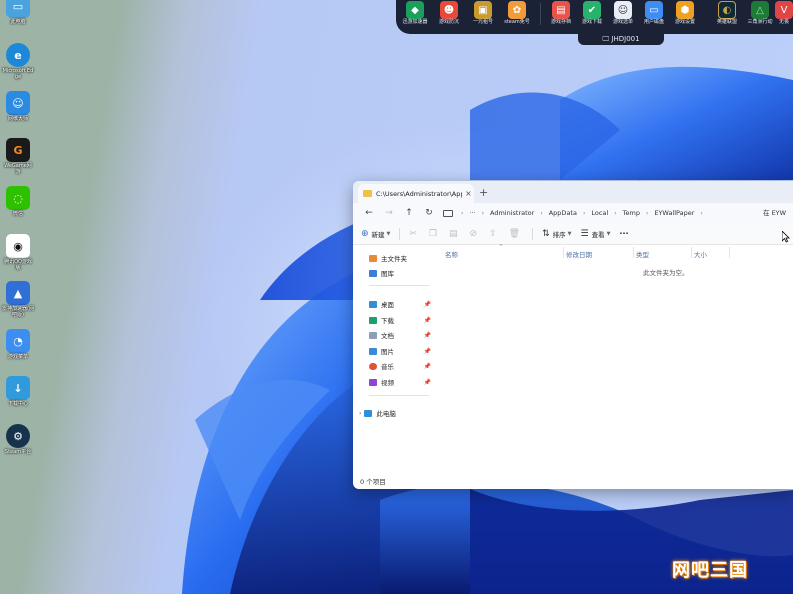 The width and height of the screenshot is (793, 594). What do you see at coordinates (778, 212) in the screenshot?
I see `search-input: 在 EYW` at bounding box center [778, 212].